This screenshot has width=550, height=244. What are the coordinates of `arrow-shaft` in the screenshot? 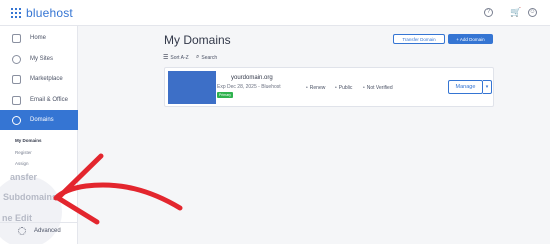 It's located at (118, 196).